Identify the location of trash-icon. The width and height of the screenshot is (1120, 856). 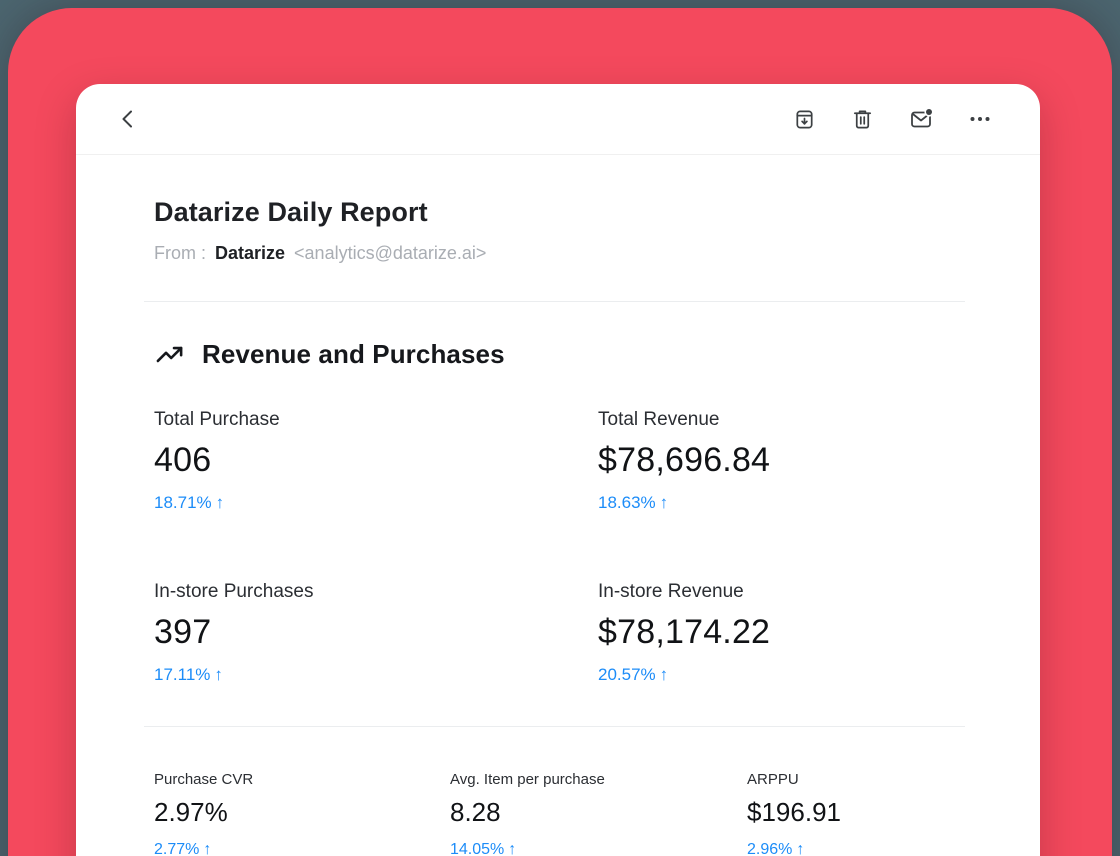
(862, 119).